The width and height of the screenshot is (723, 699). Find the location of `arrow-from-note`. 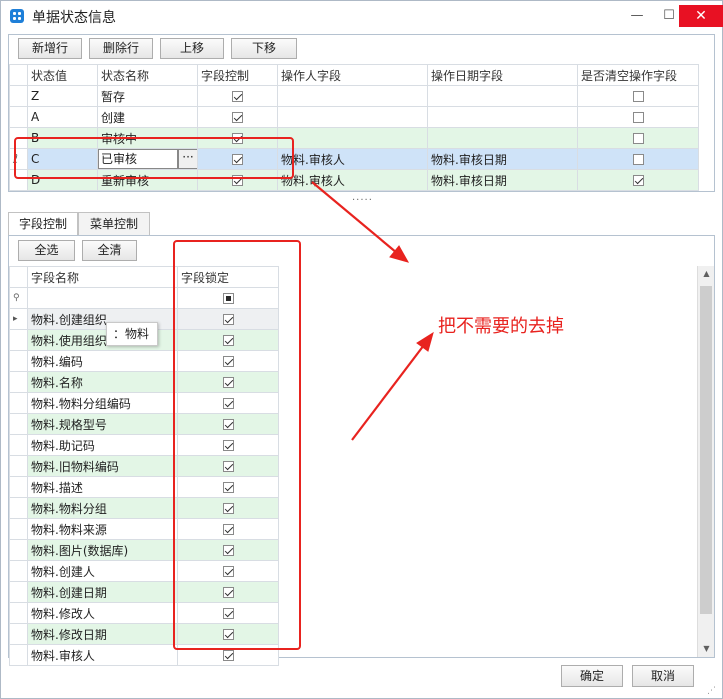

arrow-from-note is located at coordinates (388, 392).